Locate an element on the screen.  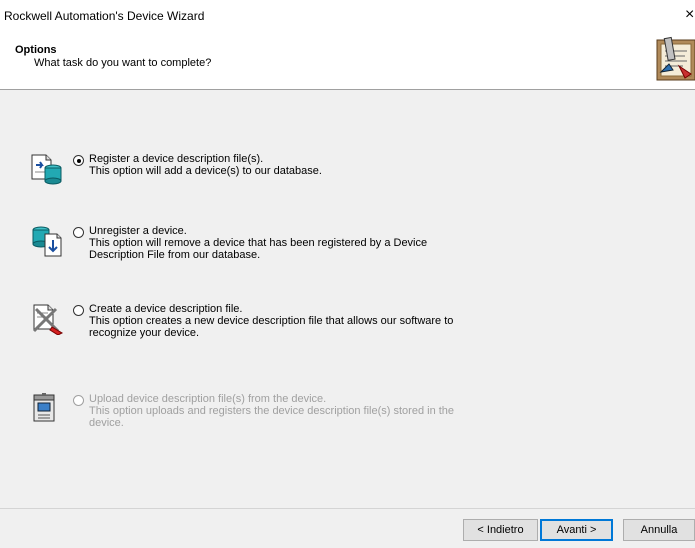
page-title: Options is located at coordinates (36, 50).